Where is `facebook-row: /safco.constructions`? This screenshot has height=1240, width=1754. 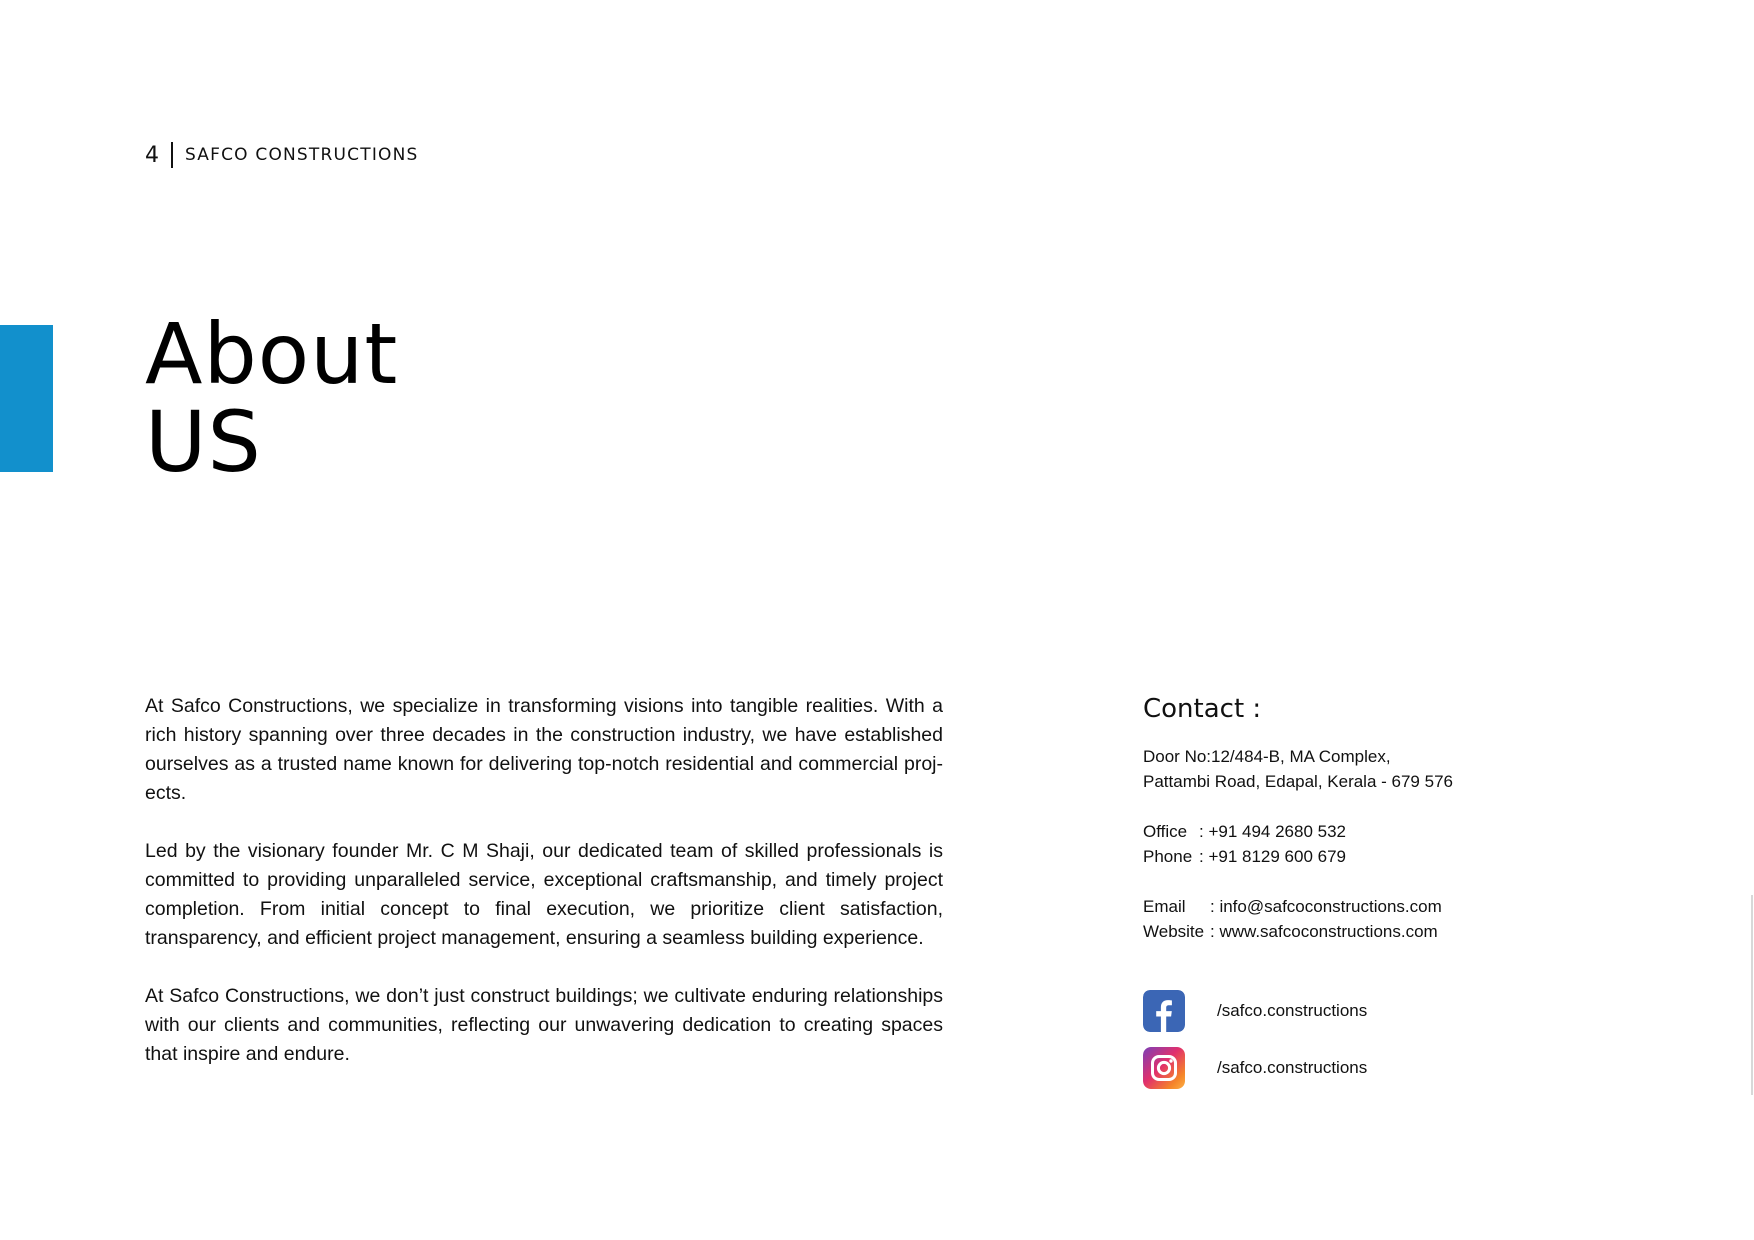 facebook-row: /safco.constructions is located at coordinates (1343, 1011).